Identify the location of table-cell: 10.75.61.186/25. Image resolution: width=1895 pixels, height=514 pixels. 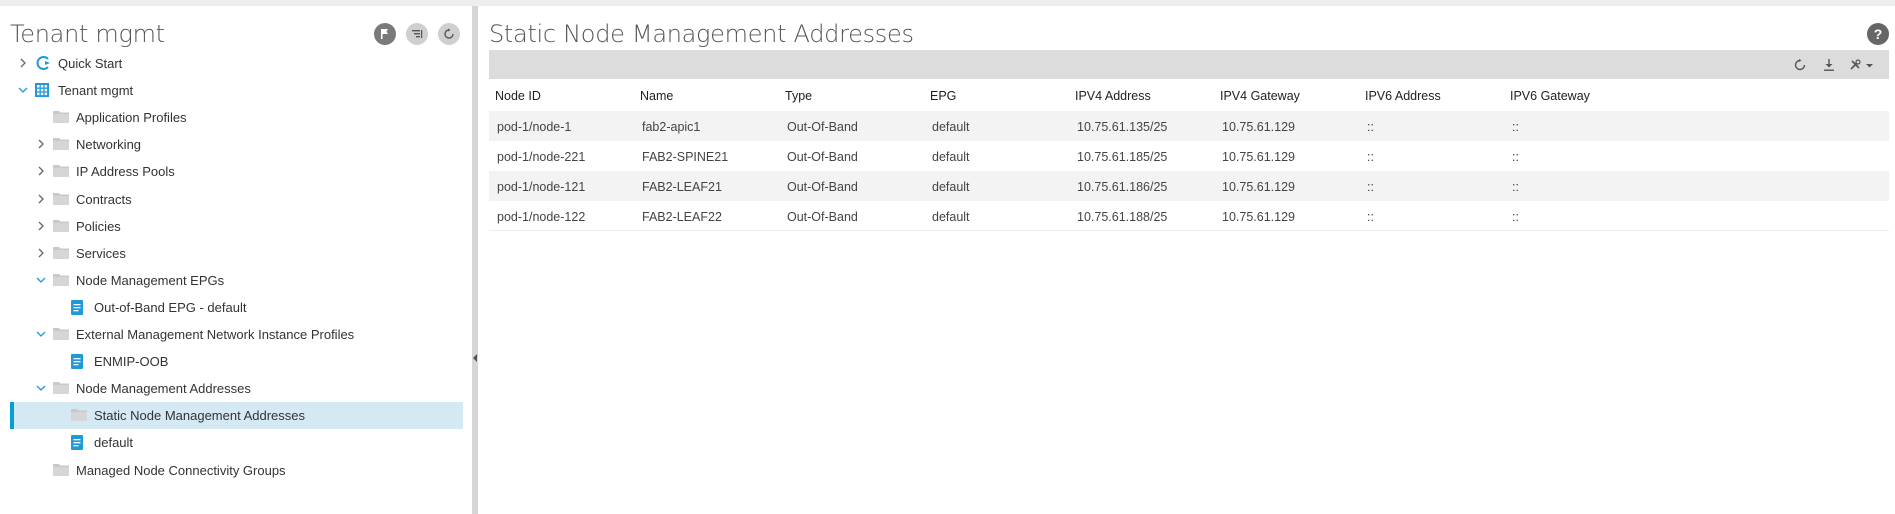
(1122, 187).